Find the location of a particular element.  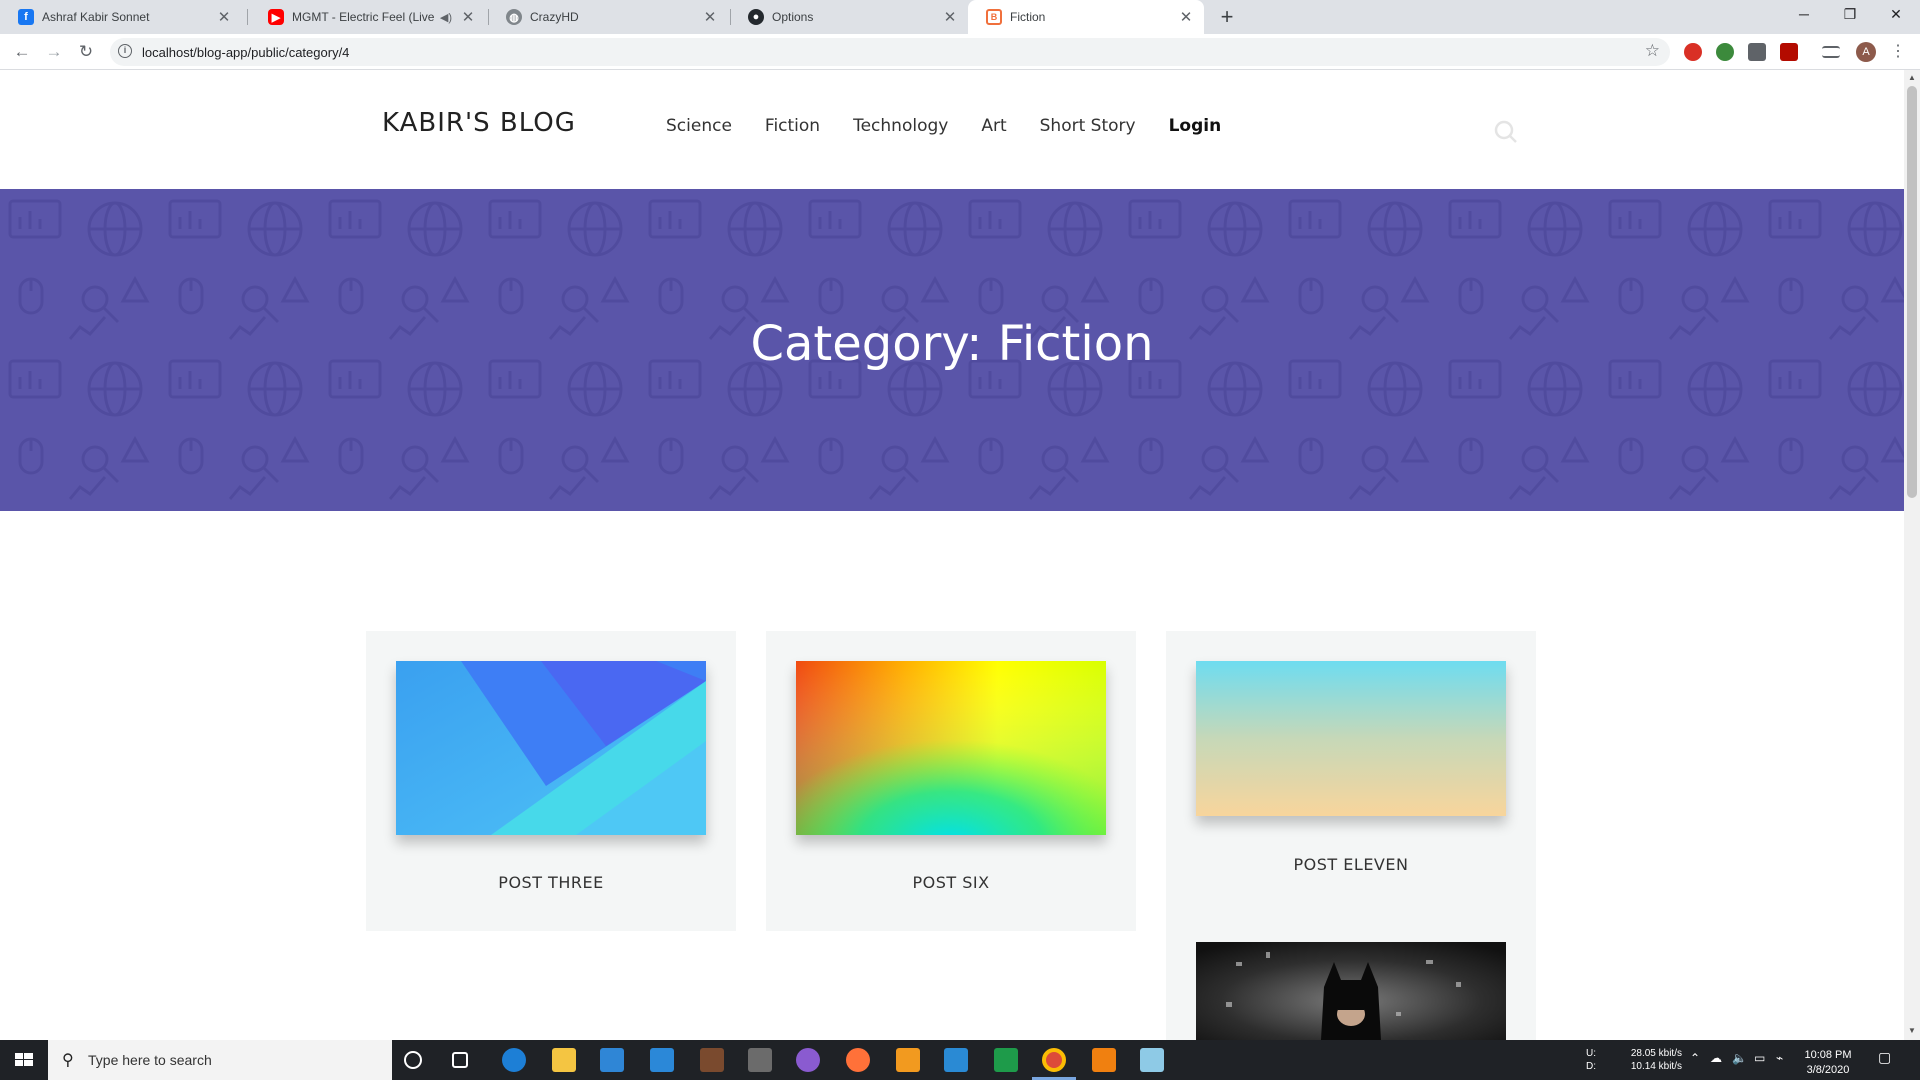

upload-speed: 28.05 kbit/s is located at coordinates (1656, 1053).